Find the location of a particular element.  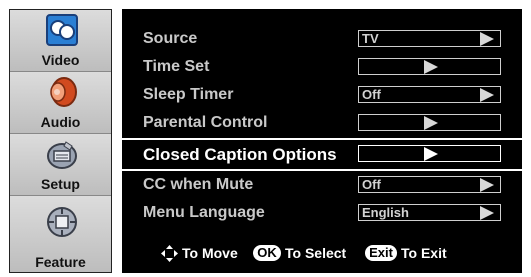

source-select: TV is located at coordinates (429, 38).